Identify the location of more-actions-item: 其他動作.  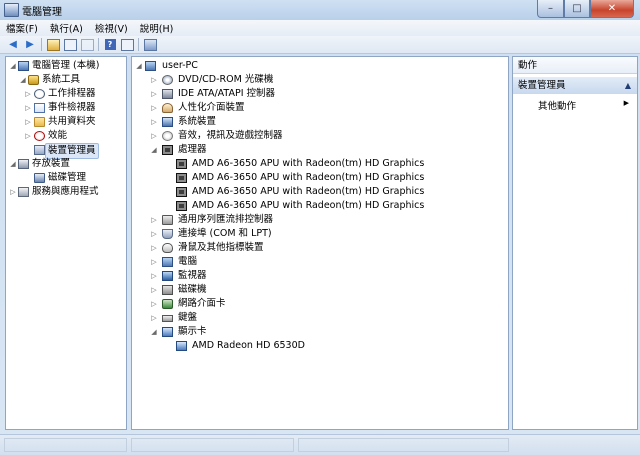
(557, 105).